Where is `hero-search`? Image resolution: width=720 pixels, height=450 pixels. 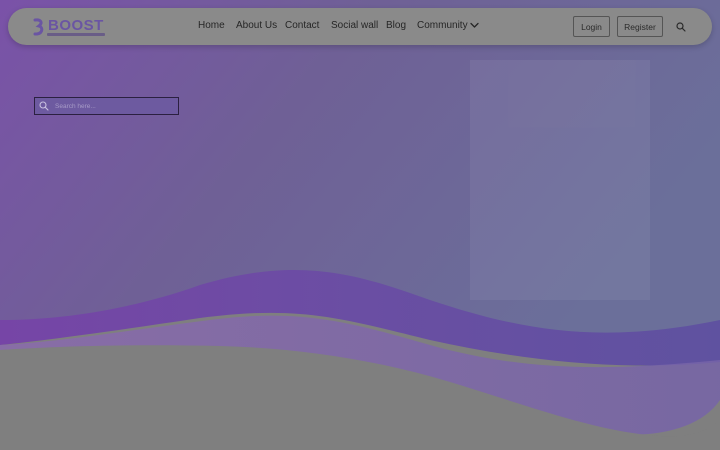 hero-search is located at coordinates (106, 106).